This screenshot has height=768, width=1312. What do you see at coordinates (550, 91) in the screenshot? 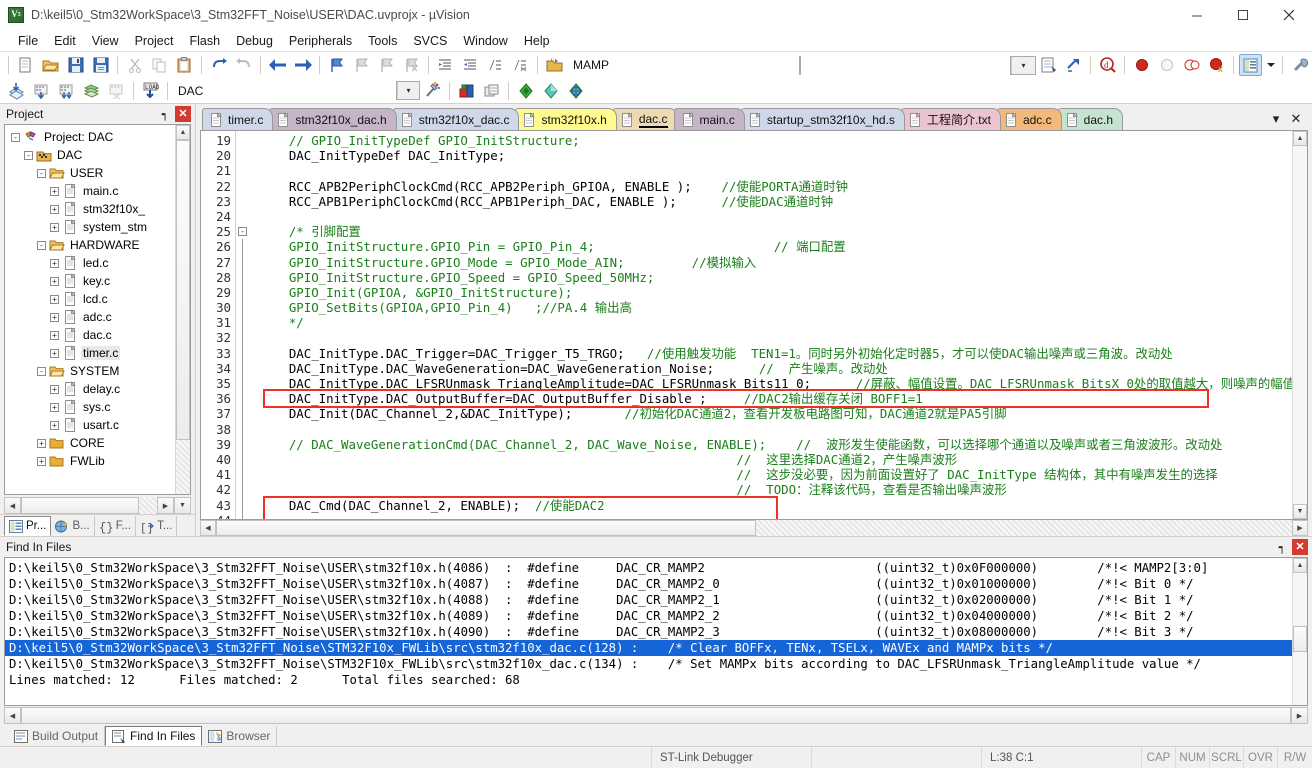
I see `insert-teal-diamond-button` at bounding box center [550, 91].